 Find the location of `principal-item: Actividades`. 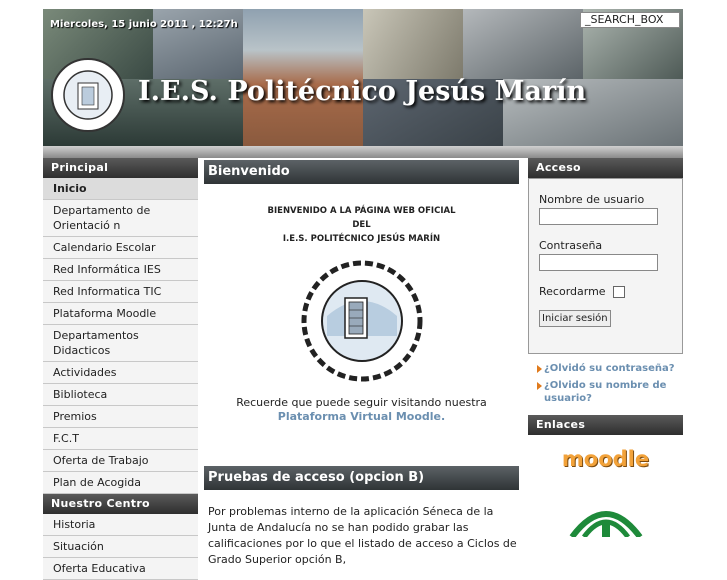

principal-item: Actividades is located at coordinates (120, 373).